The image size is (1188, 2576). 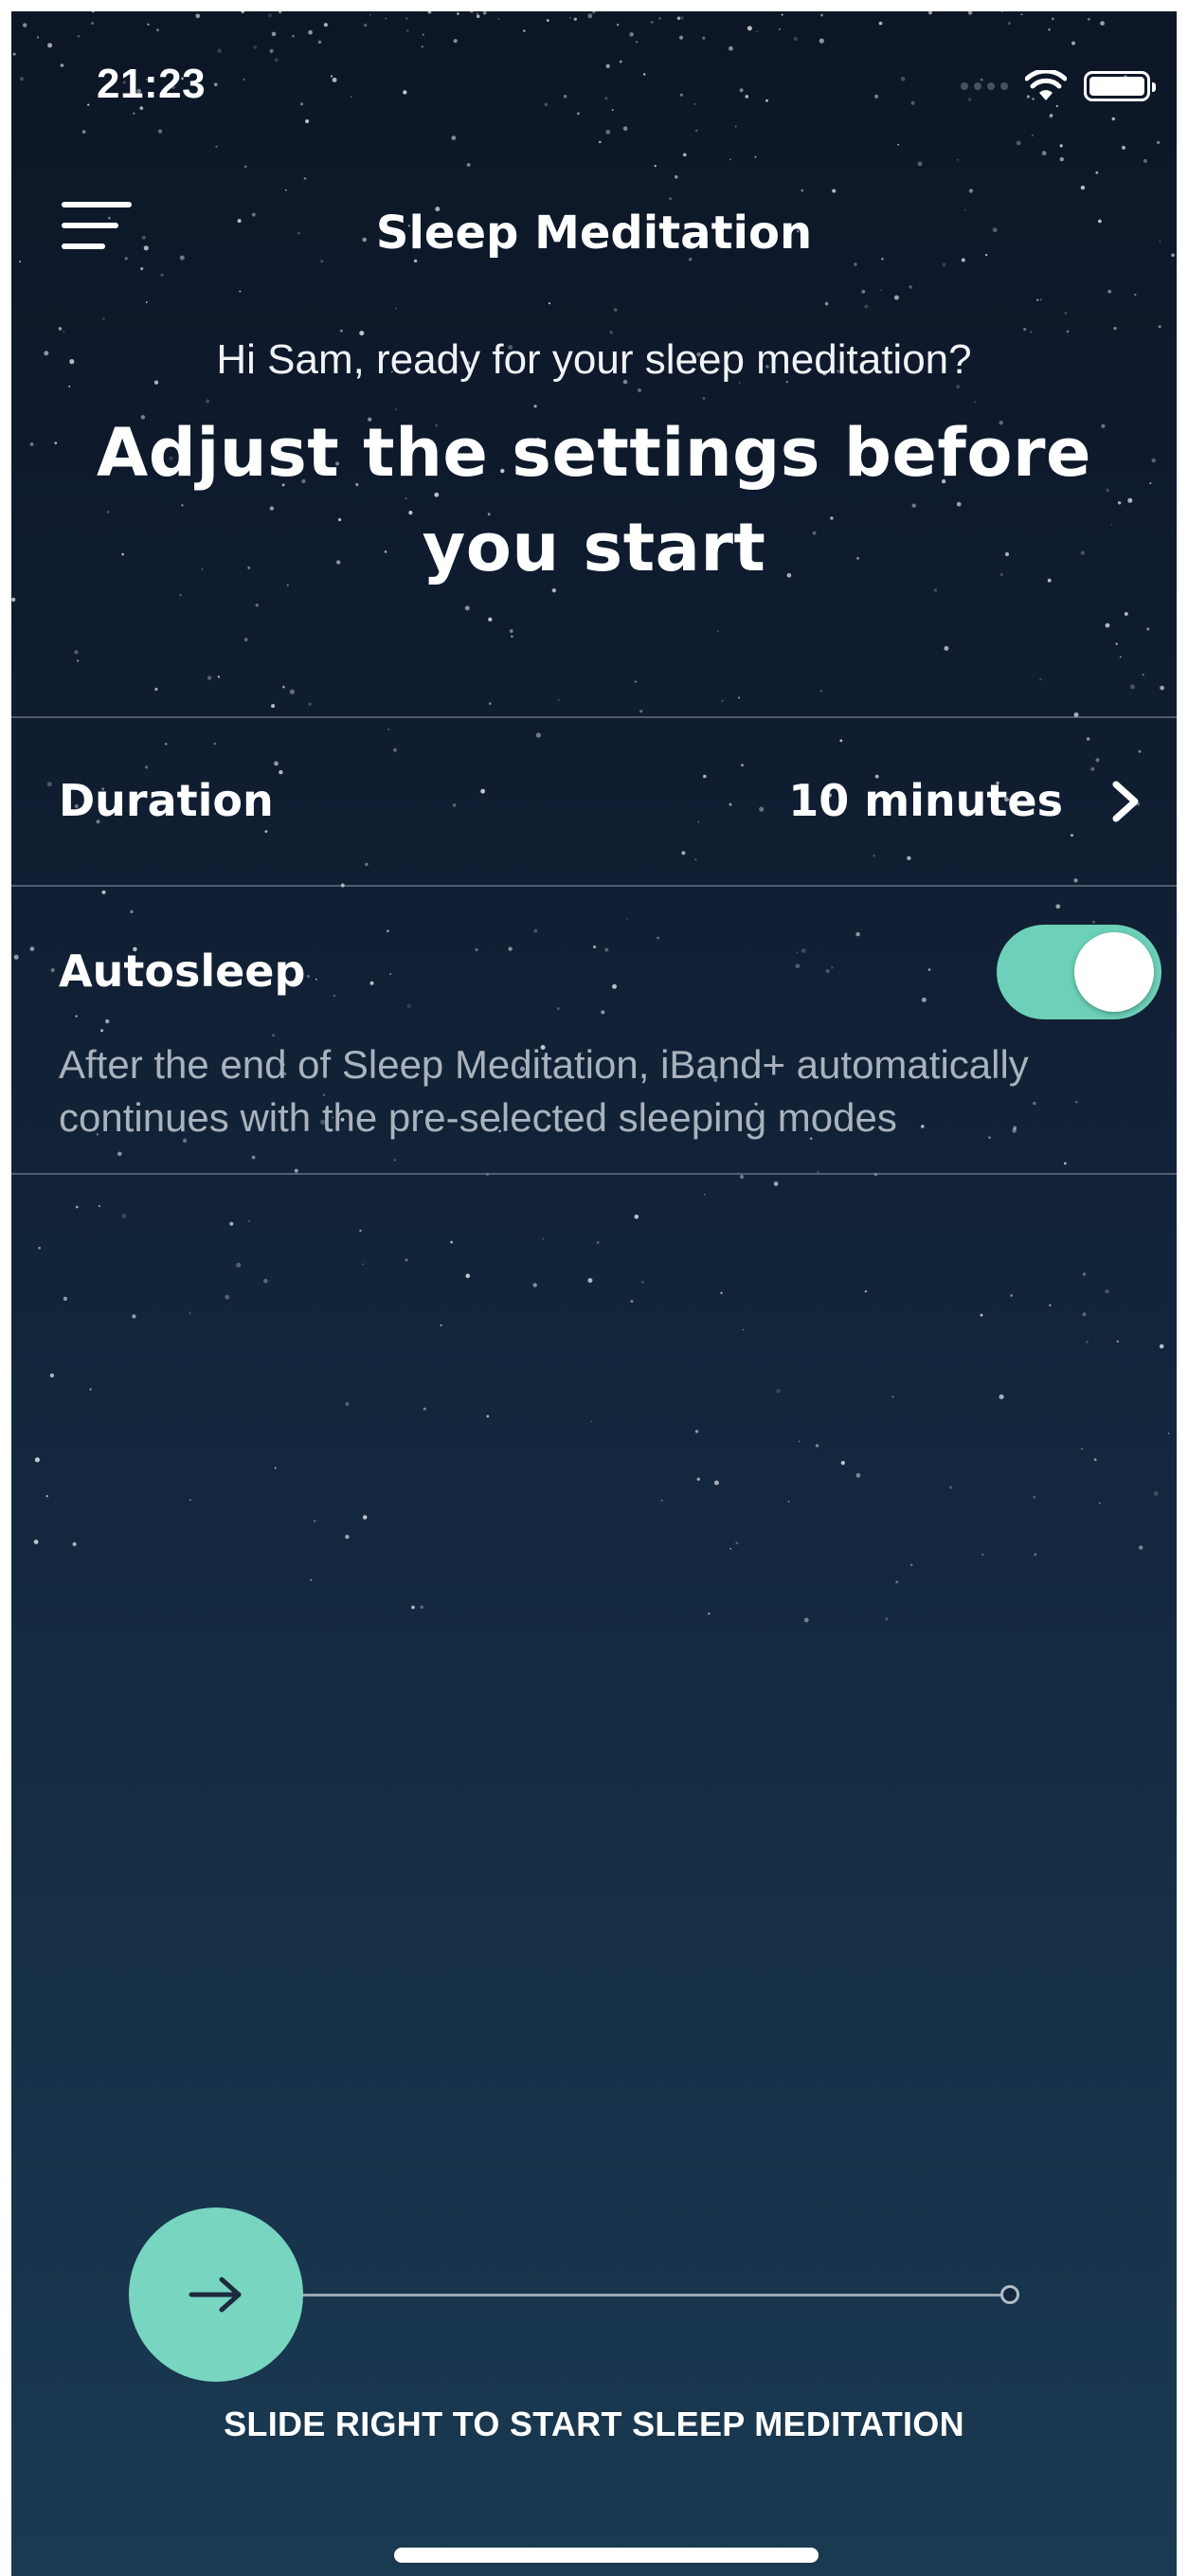 What do you see at coordinates (594, 801) in the screenshot?
I see `duration-setting-row: Duration 10 minutes` at bounding box center [594, 801].